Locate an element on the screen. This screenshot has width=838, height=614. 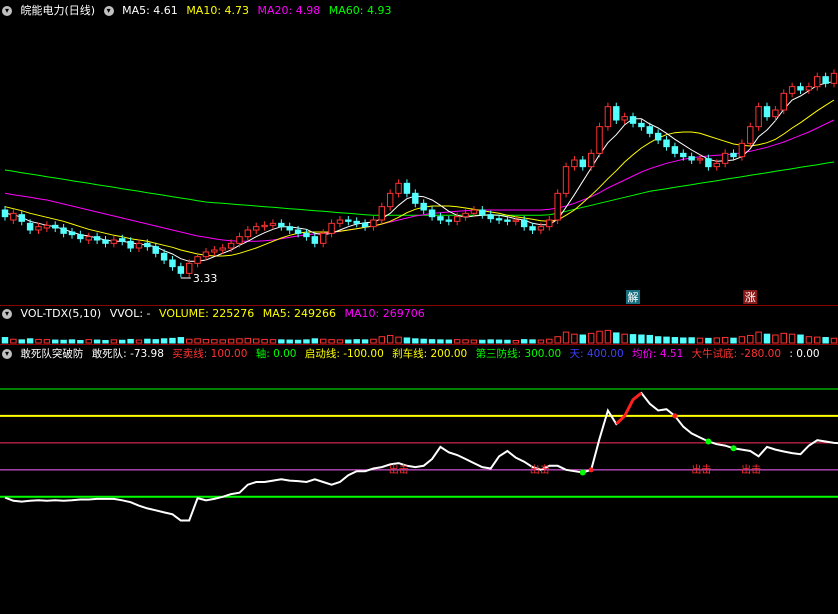
dsd-highlight is located at coordinates (629, 408).